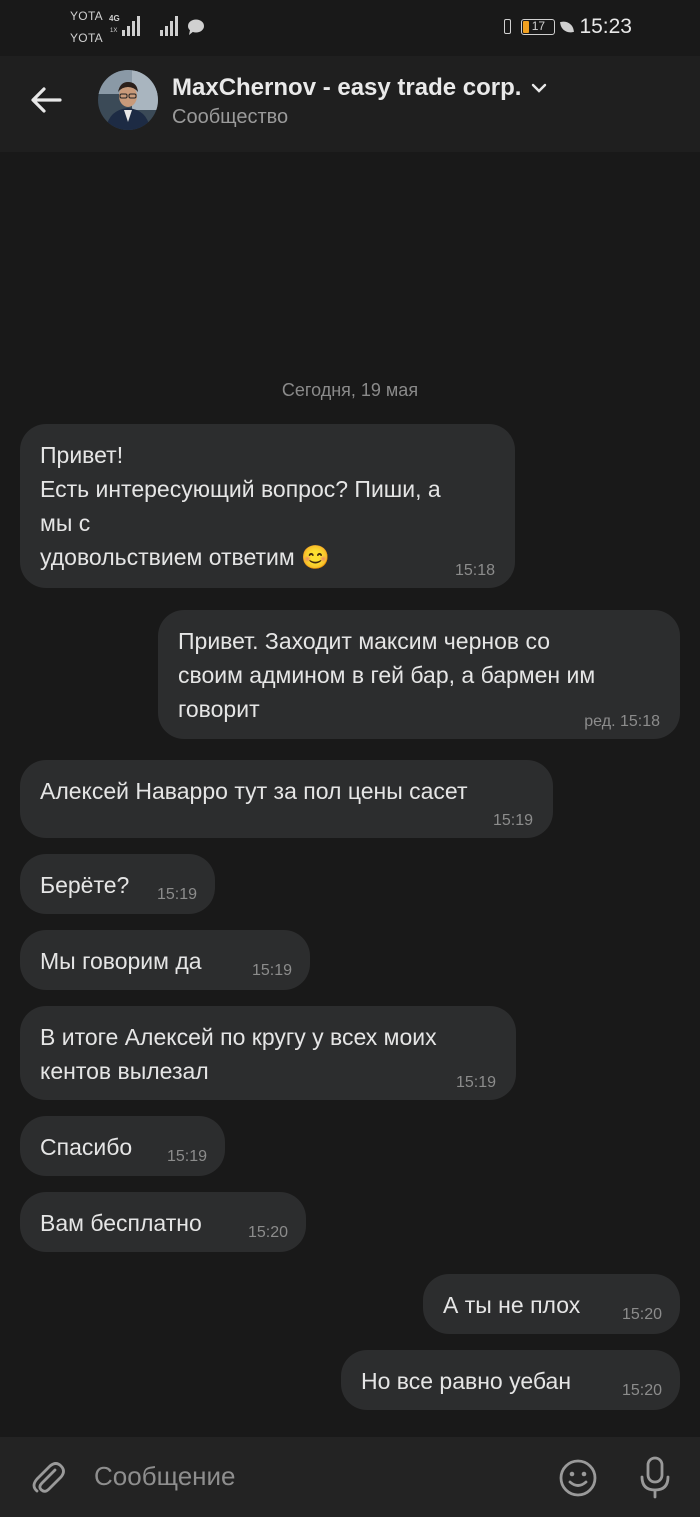 The width and height of the screenshot is (700, 1517). Describe the element at coordinates (350, 390) in the screenshot. I see `date-separator: Сегодня, 19 мая` at that location.